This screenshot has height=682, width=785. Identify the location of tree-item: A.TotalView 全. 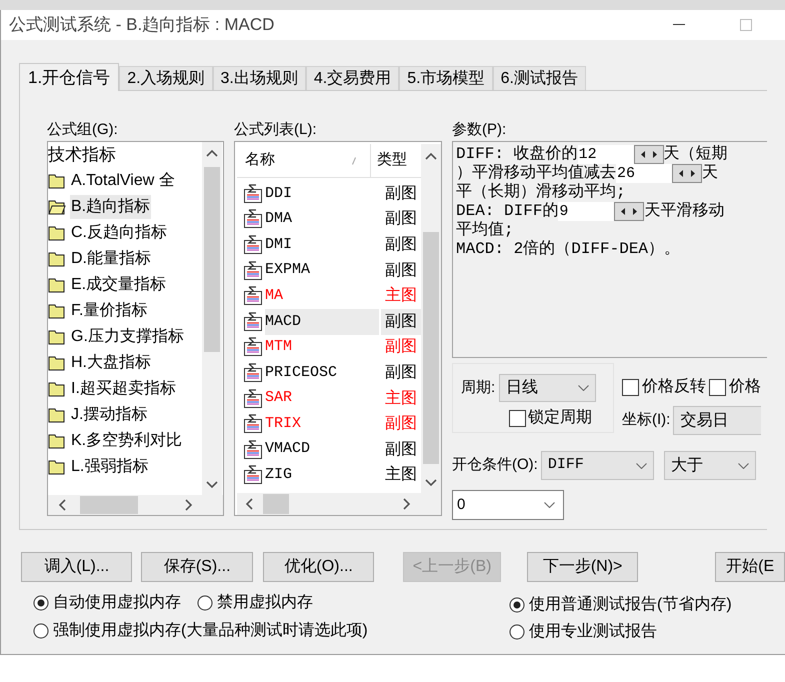
(123, 181).